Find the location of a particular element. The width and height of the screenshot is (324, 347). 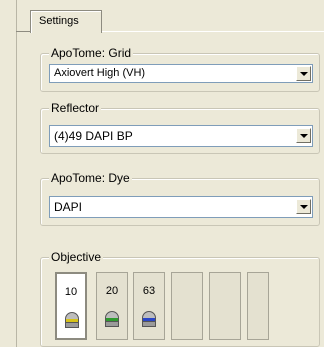

objective-magnification: 10 is located at coordinates (71, 292).